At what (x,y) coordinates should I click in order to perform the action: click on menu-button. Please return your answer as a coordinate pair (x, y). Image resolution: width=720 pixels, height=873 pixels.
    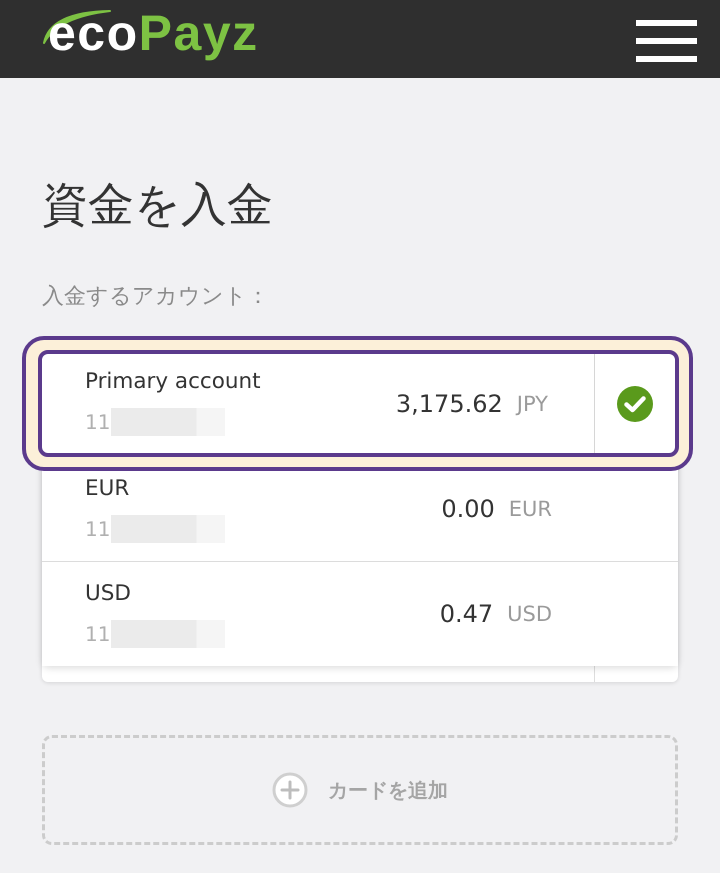
    Looking at the image, I should click on (666, 41).